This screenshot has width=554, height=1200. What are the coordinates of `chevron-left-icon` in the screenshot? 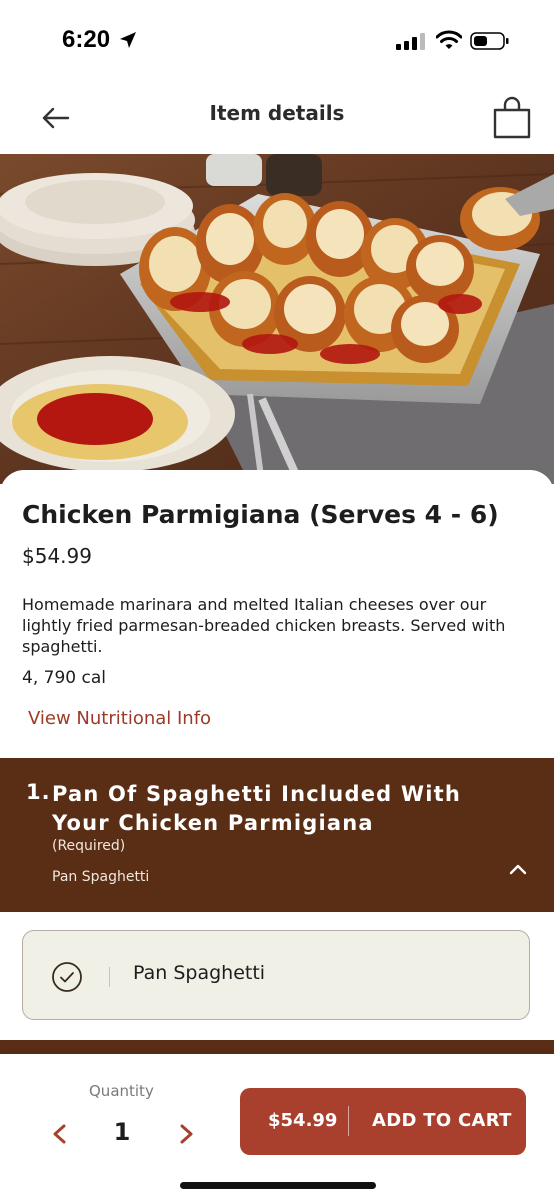 It's located at (60, 1134).